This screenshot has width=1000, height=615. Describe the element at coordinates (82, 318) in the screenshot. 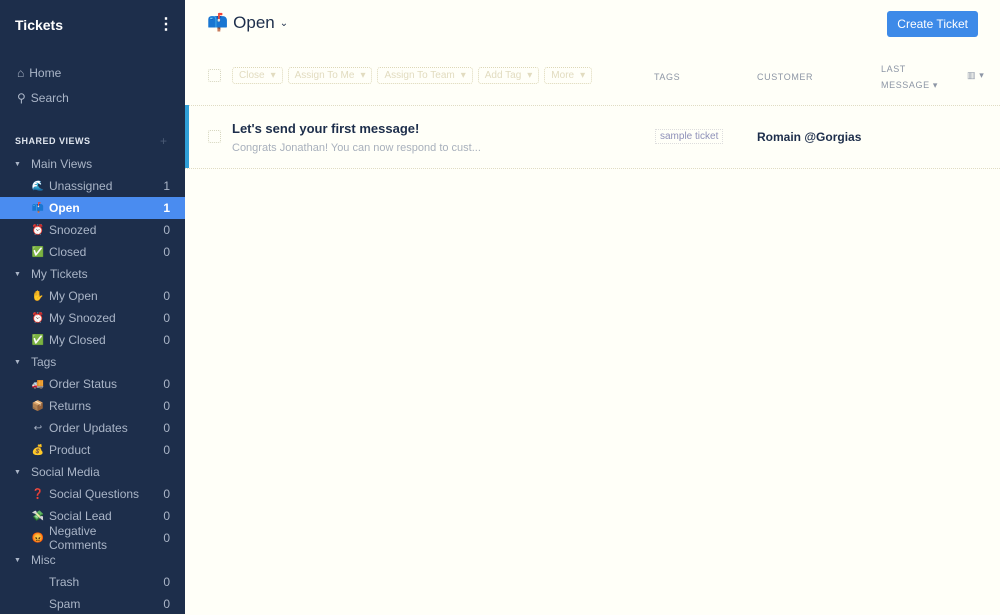

I see `view-label: My Snoozed` at that location.